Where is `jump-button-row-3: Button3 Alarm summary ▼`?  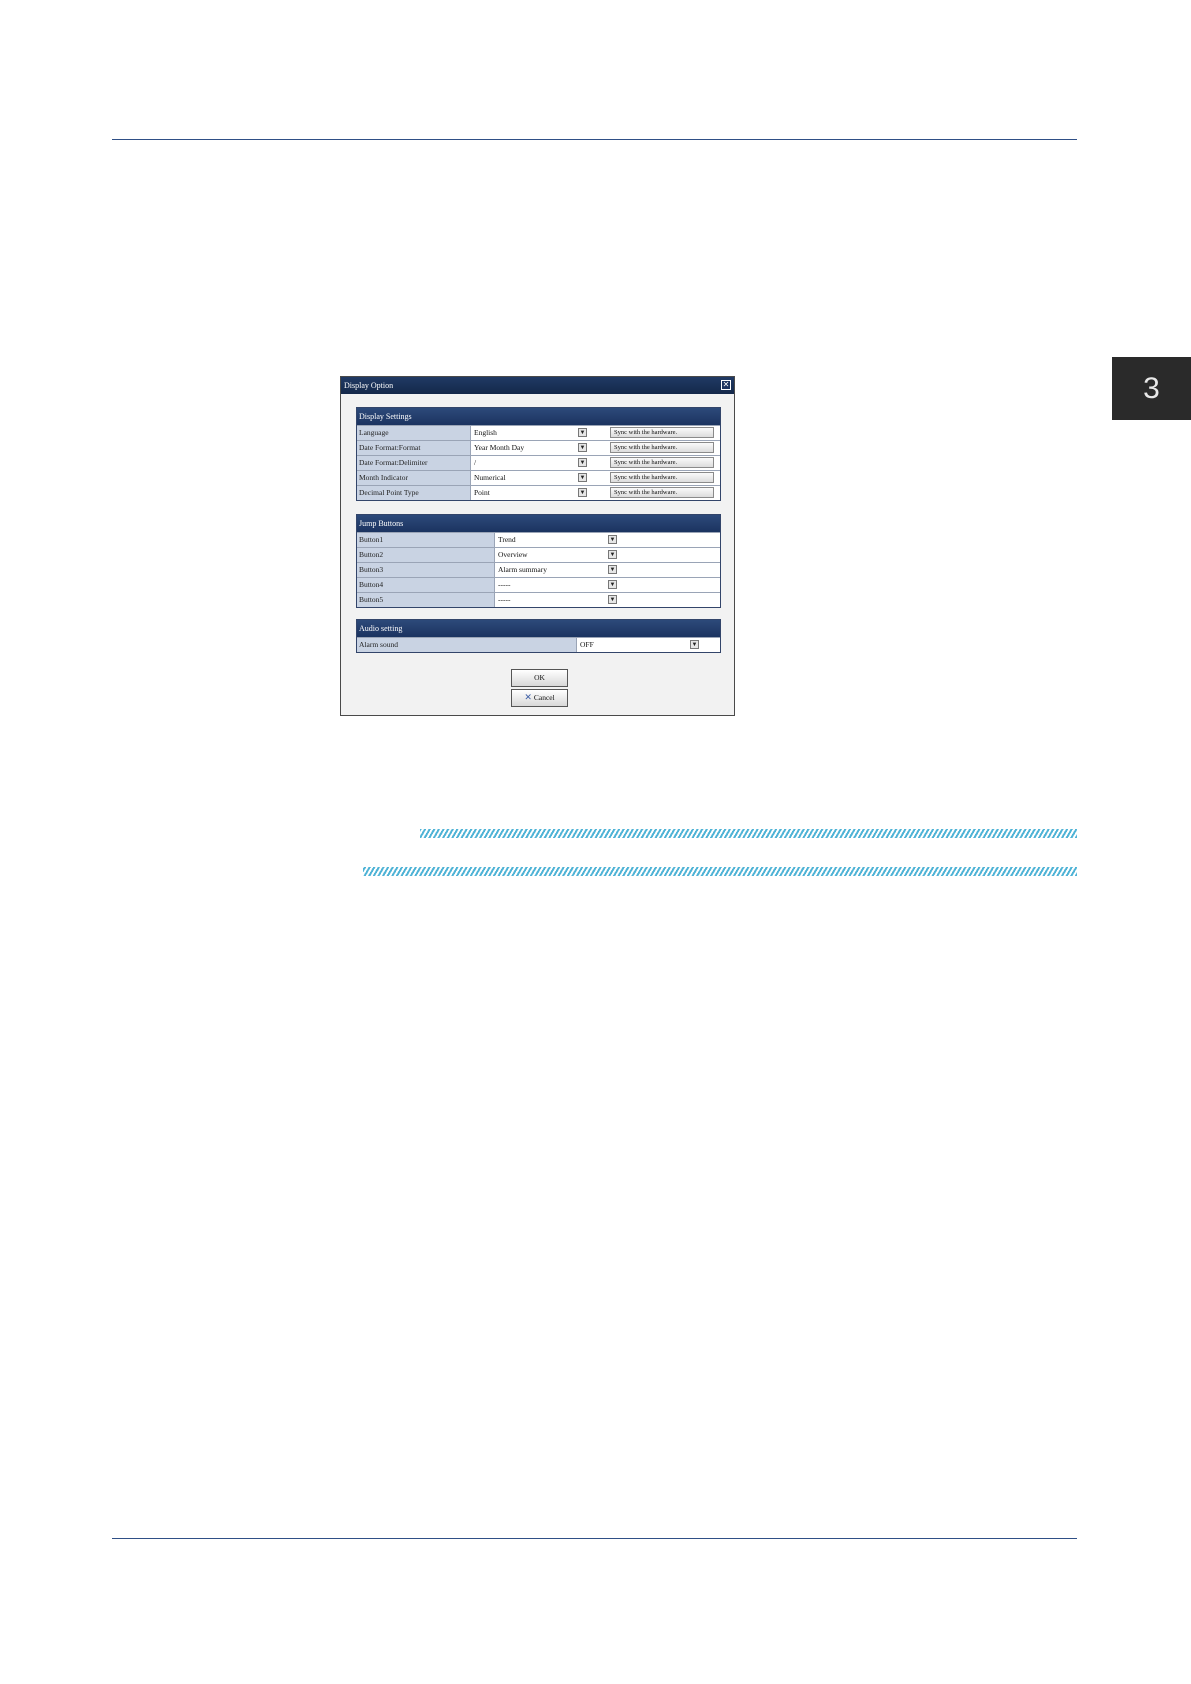 jump-button-row-3: Button3 Alarm summary ▼ is located at coordinates (538, 569).